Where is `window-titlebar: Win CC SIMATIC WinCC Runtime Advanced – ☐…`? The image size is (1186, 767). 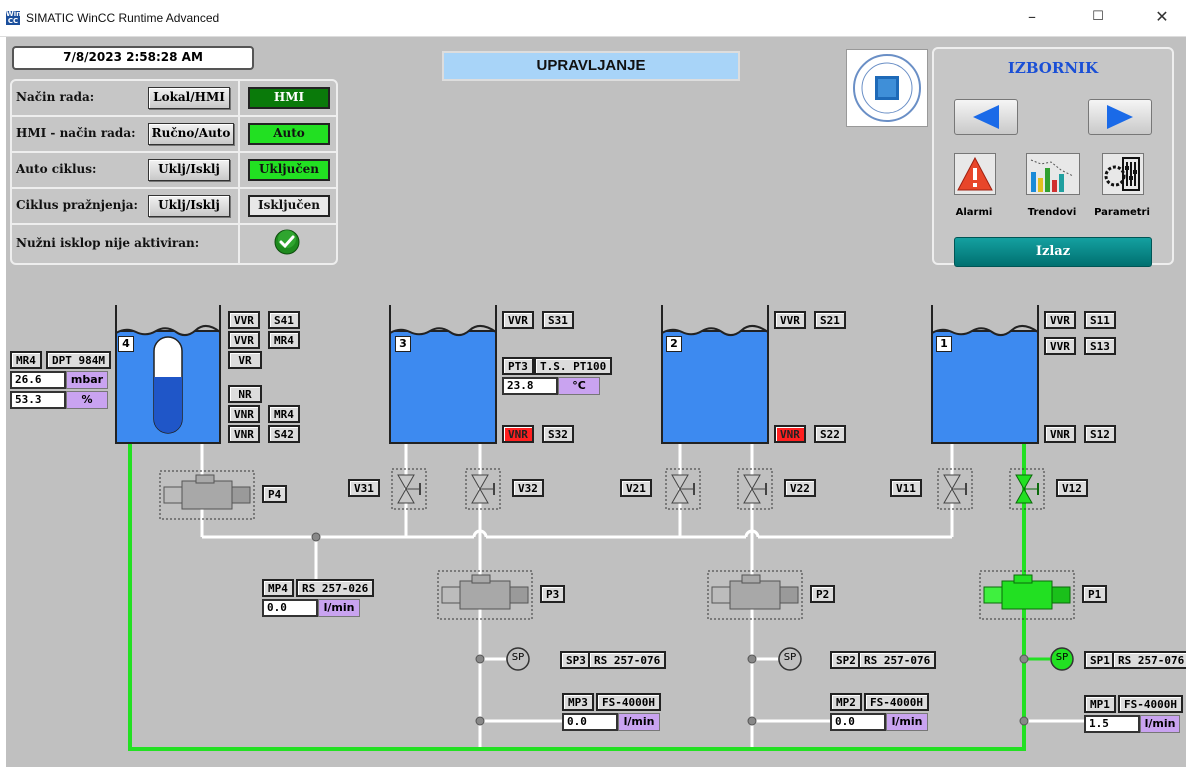
window-titlebar: Win CC SIMATIC WinCC Runtime Advanced – ☐… is located at coordinates (593, 18).